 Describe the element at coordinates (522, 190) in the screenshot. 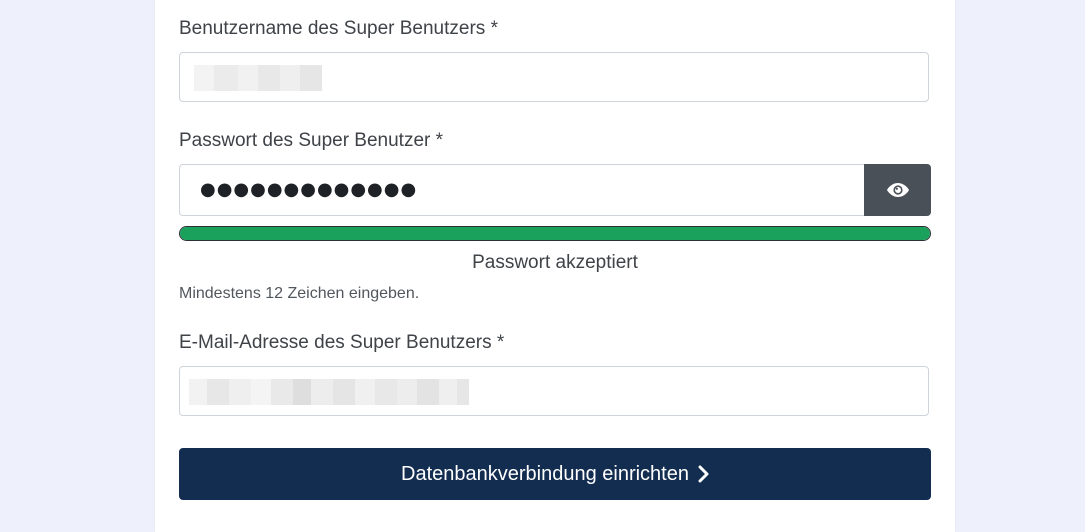

I see `password-input: ●●●●●●●●●●●●●` at that location.